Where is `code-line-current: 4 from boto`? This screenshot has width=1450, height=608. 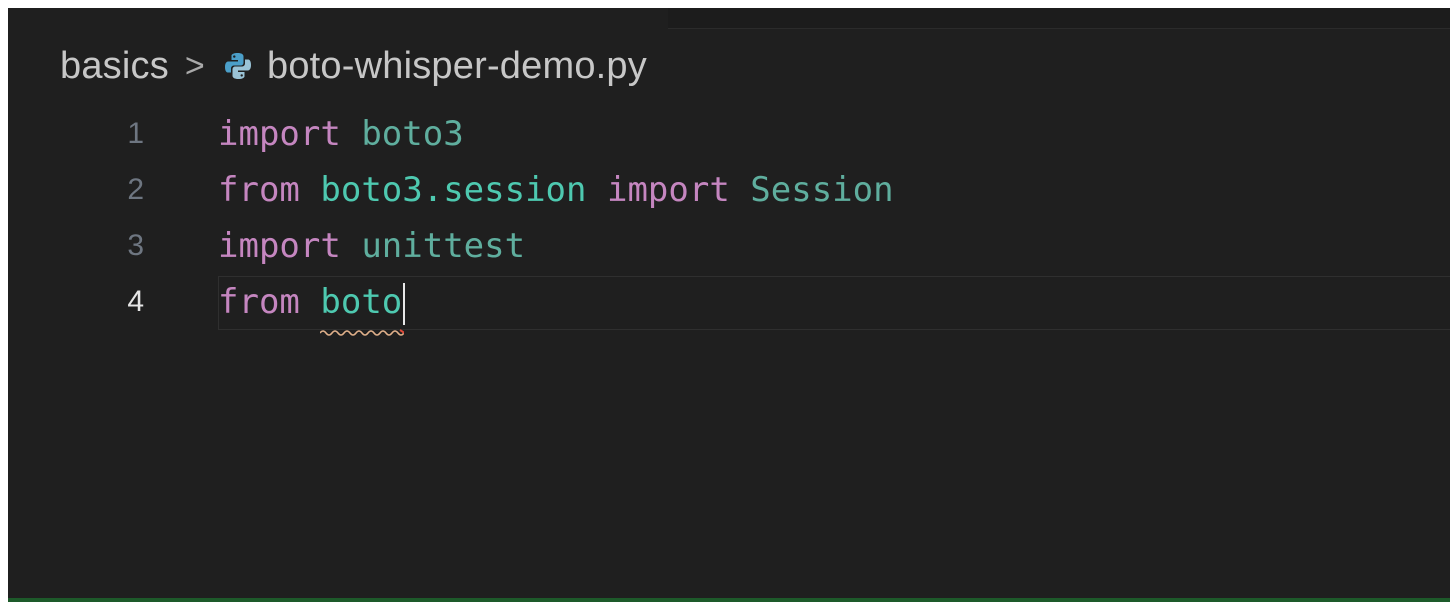 code-line-current: 4 from boto is located at coordinates (729, 305).